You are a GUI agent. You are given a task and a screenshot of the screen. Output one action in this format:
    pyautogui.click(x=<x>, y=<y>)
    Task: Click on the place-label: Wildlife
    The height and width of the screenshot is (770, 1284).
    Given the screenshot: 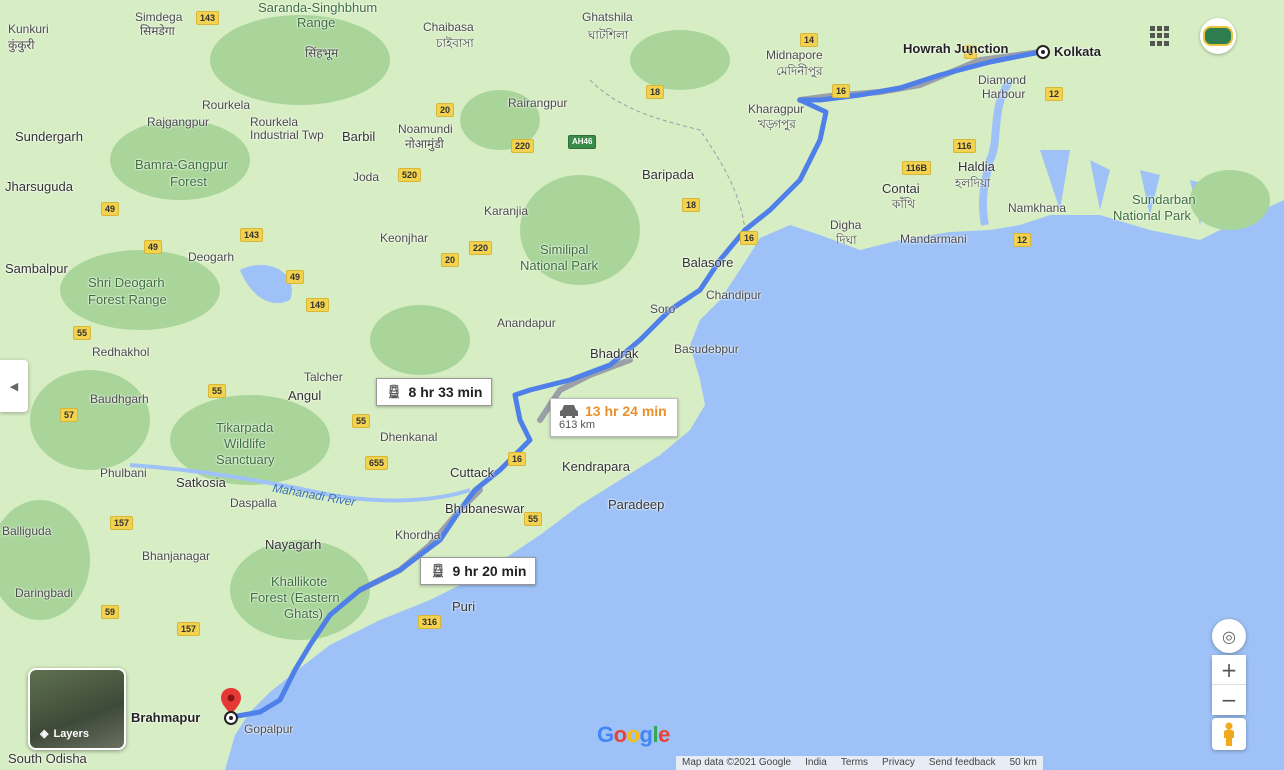 What is the action you would take?
    pyautogui.click(x=245, y=443)
    